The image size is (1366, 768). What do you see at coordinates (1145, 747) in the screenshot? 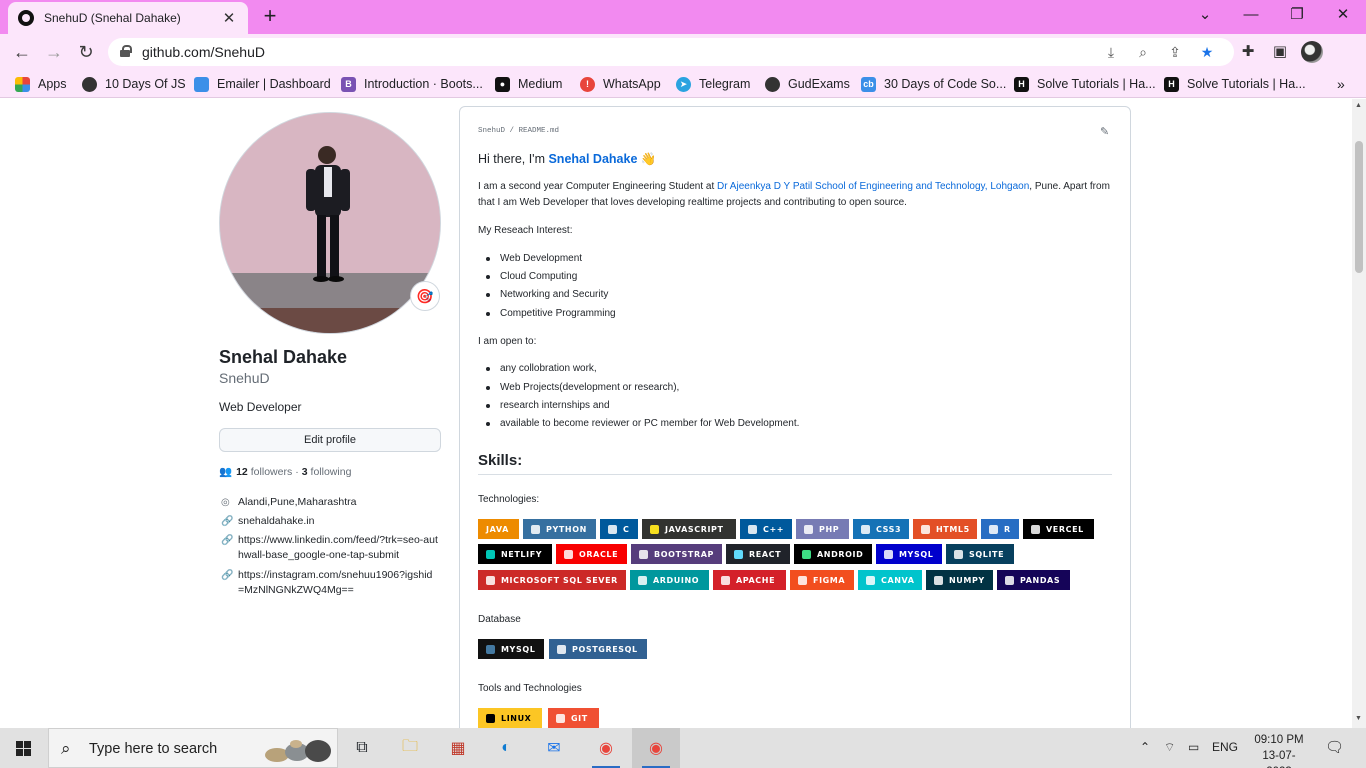
I see `show-hidden-icons-chevron-icon: ⌃` at bounding box center [1145, 747].